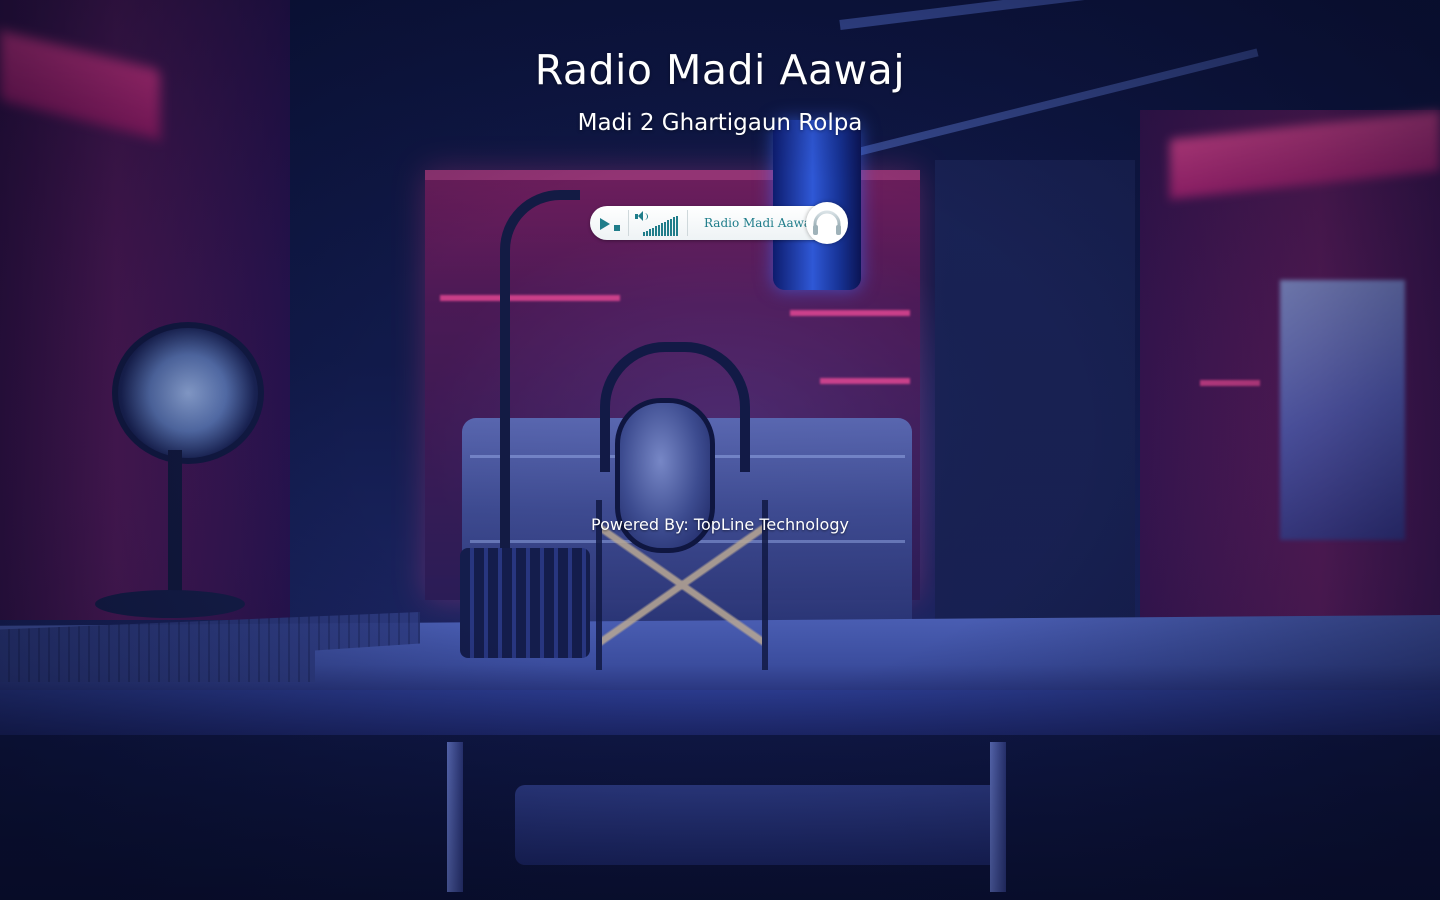 The height and width of the screenshot is (900, 1440). I want to click on radio-player: Radio Madi Aawaj, so click(715, 223).